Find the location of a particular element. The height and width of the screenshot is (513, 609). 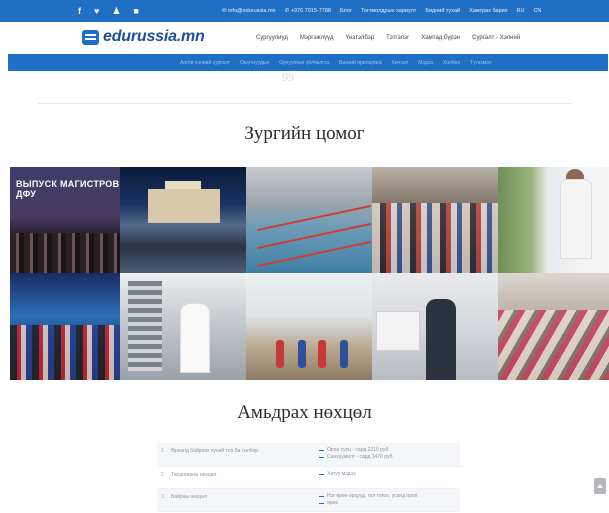

row-value: өрөө is located at coordinates (388, 503).